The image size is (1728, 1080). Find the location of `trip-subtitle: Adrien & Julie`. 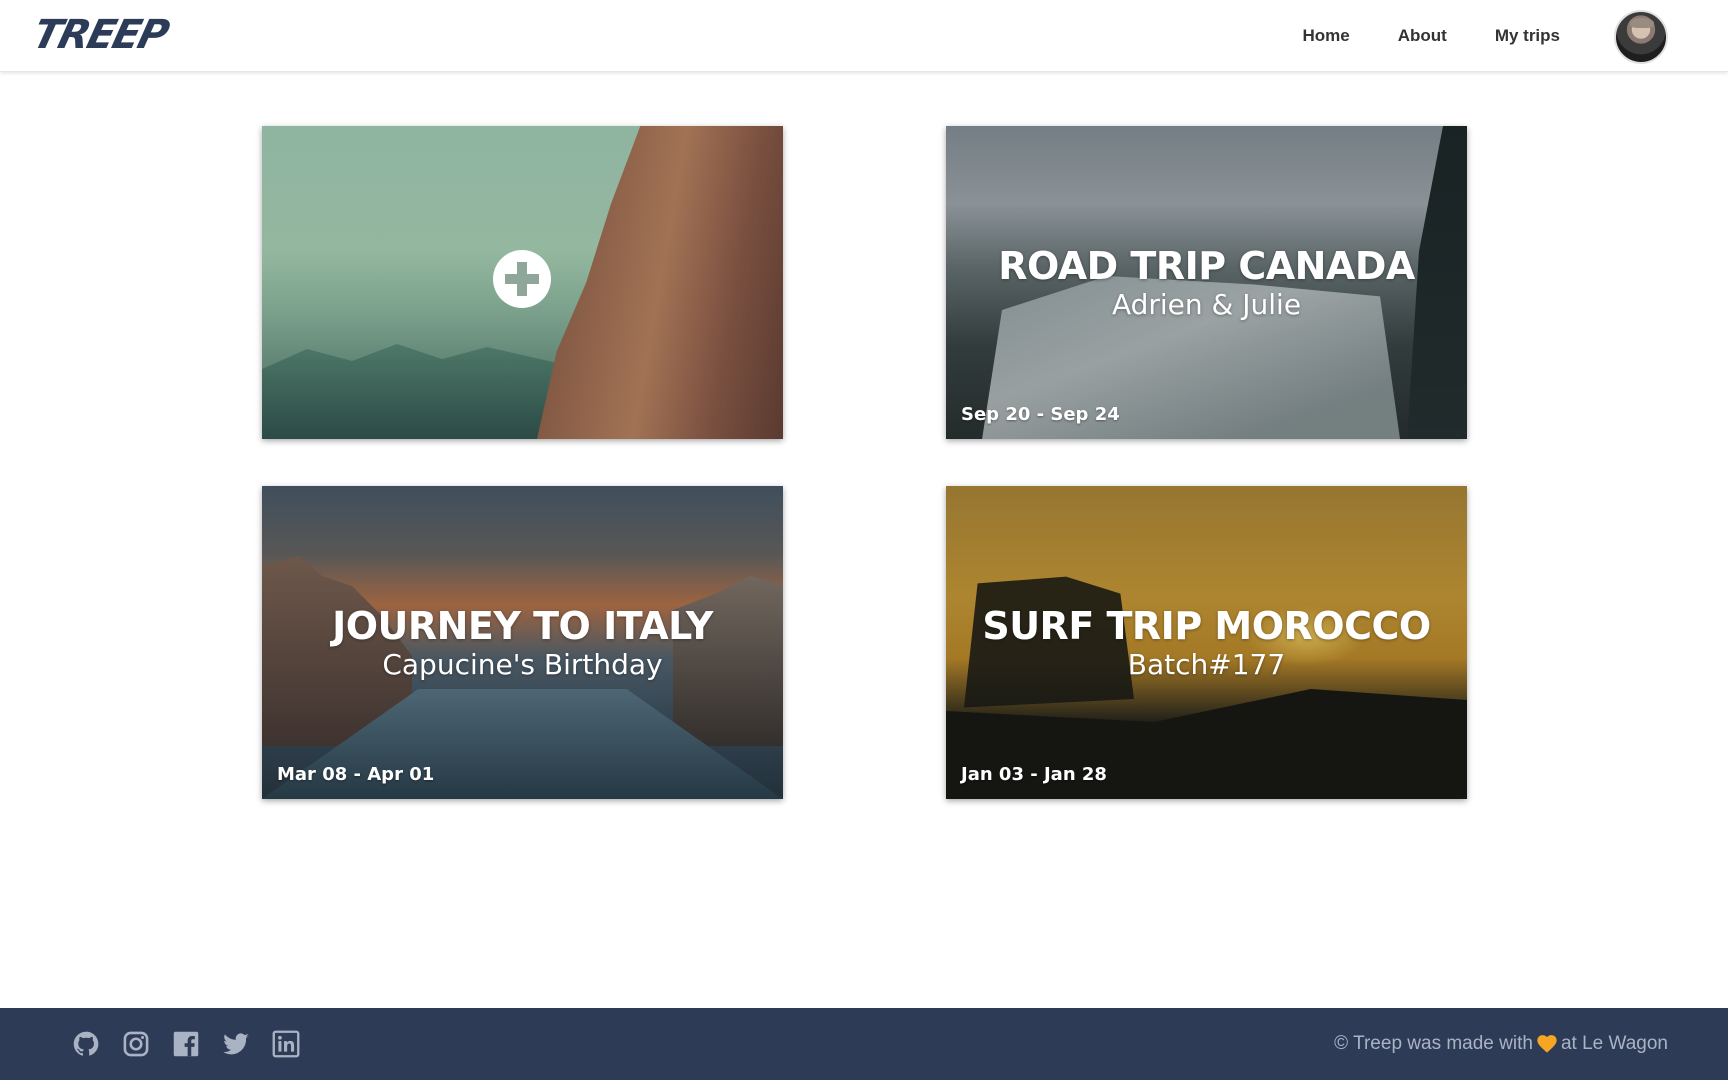

trip-subtitle: Adrien & Julie is located at coordinates (1206, 304).